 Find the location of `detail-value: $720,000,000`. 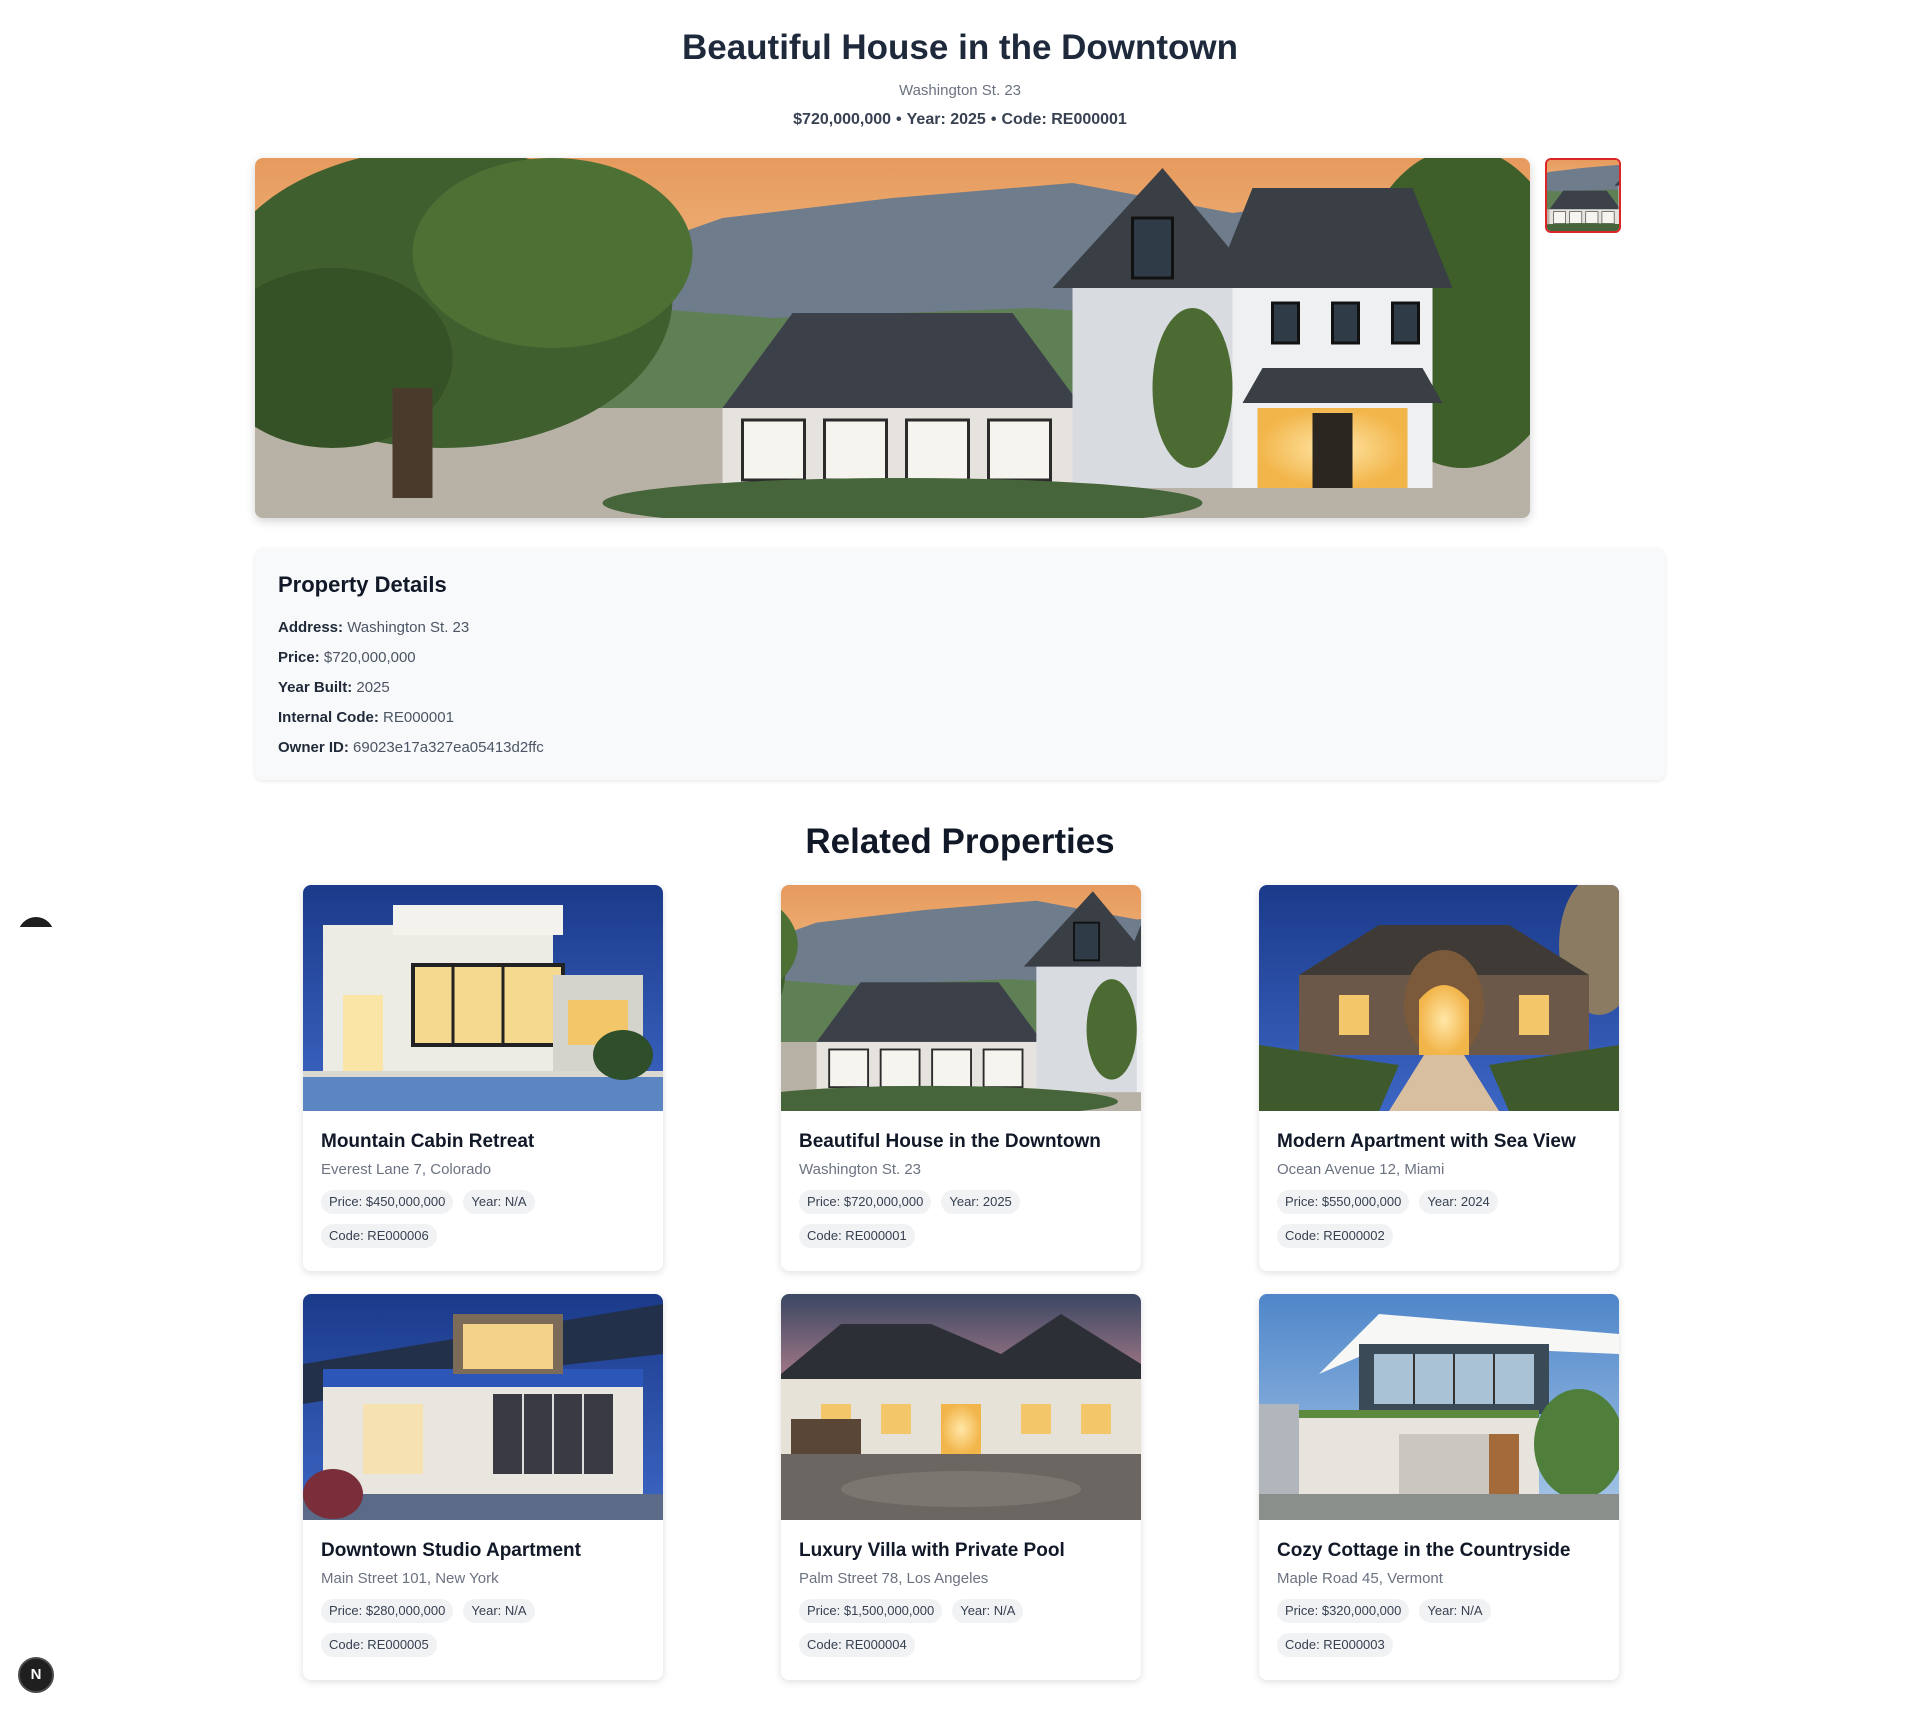

detail-value: $720,000,000 is located at coordinates (369, 657).